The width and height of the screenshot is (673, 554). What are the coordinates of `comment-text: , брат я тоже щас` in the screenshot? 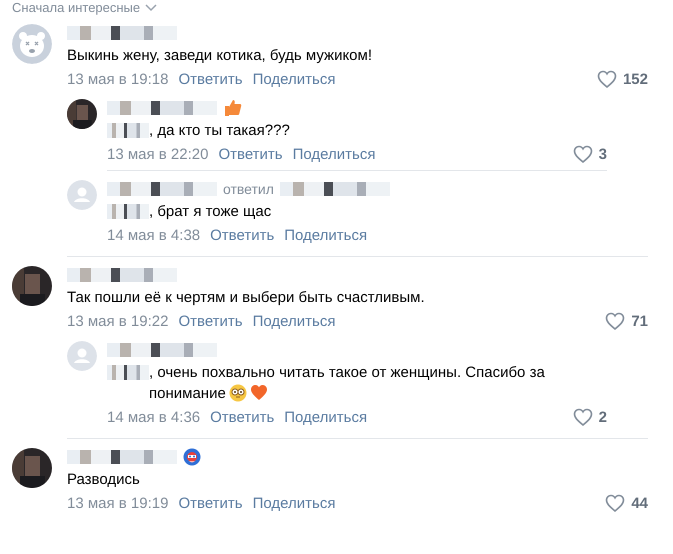 It's located at (210, 212).